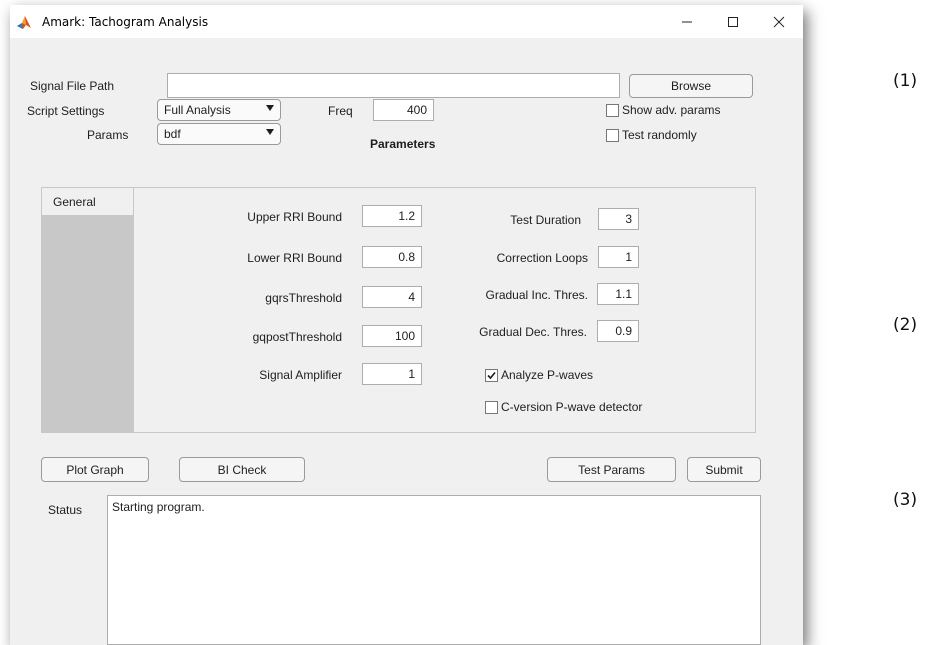 The width and height of the screenshot is (936, 645). What do you see at coordinates (618, 219) in the screenshot?
I see `test-duration-input` at bounding box center [618, 219].